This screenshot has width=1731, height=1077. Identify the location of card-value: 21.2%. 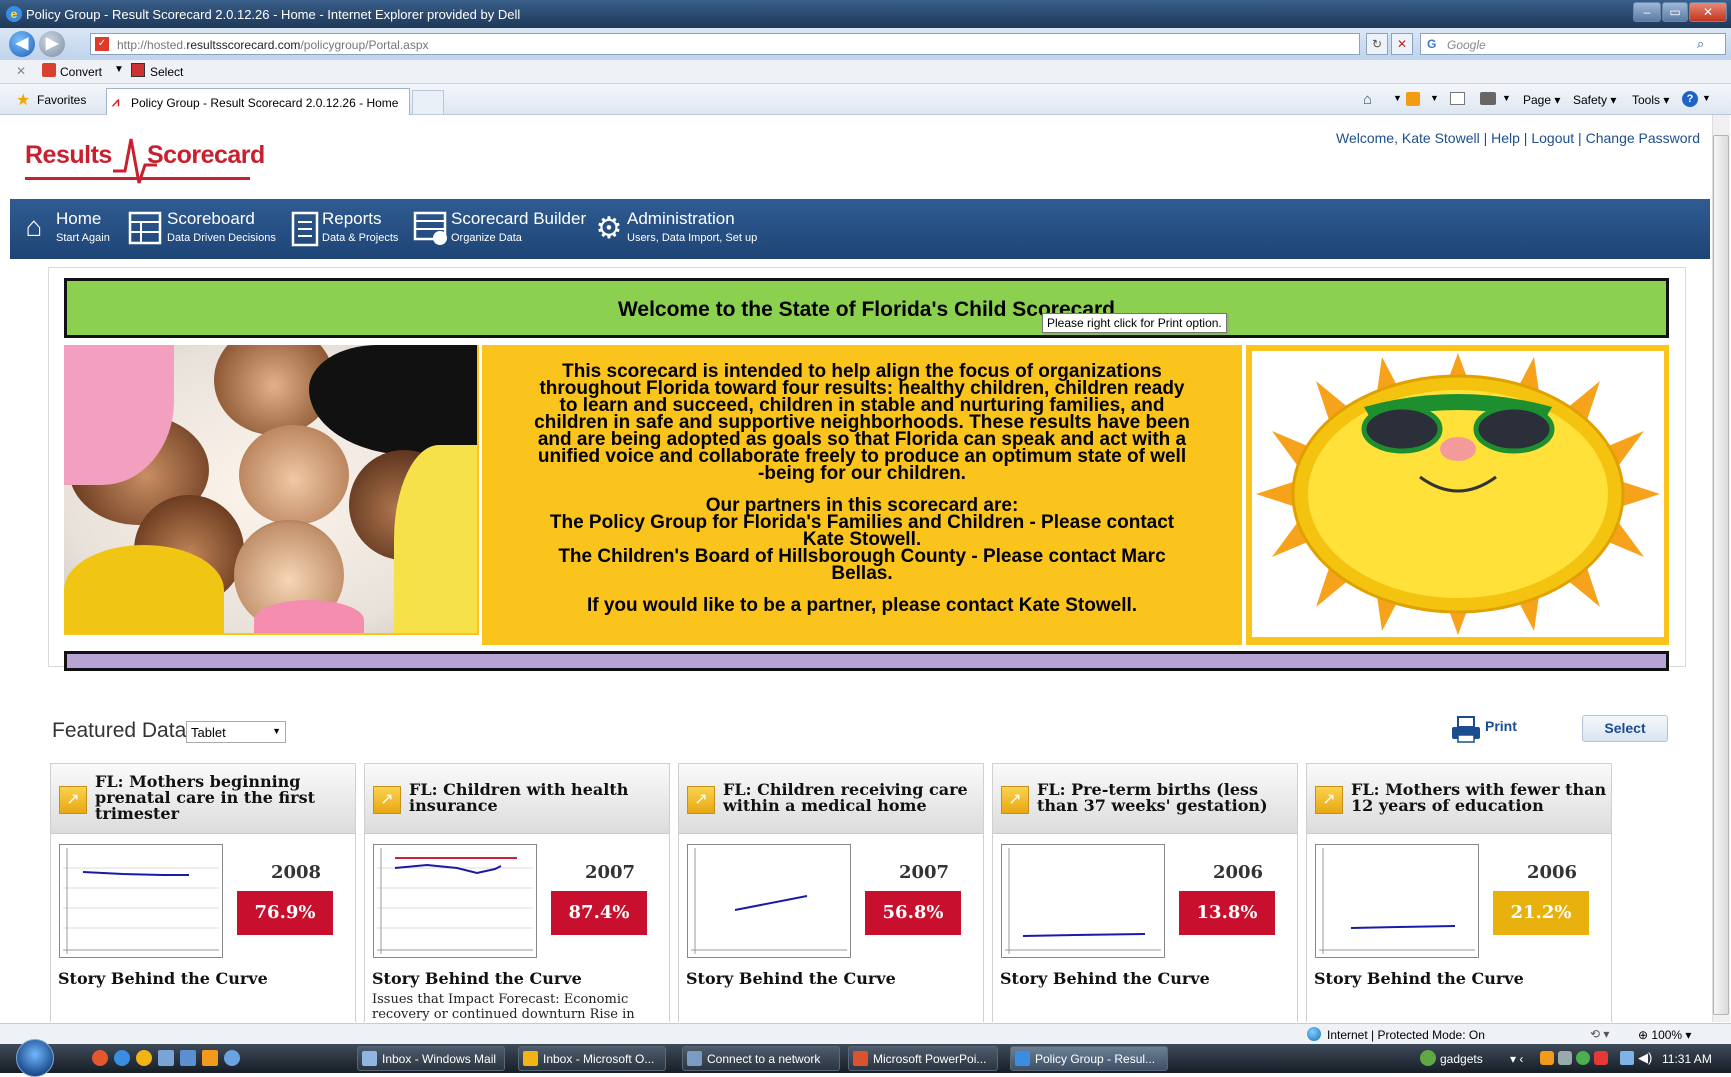
(1541, 913).